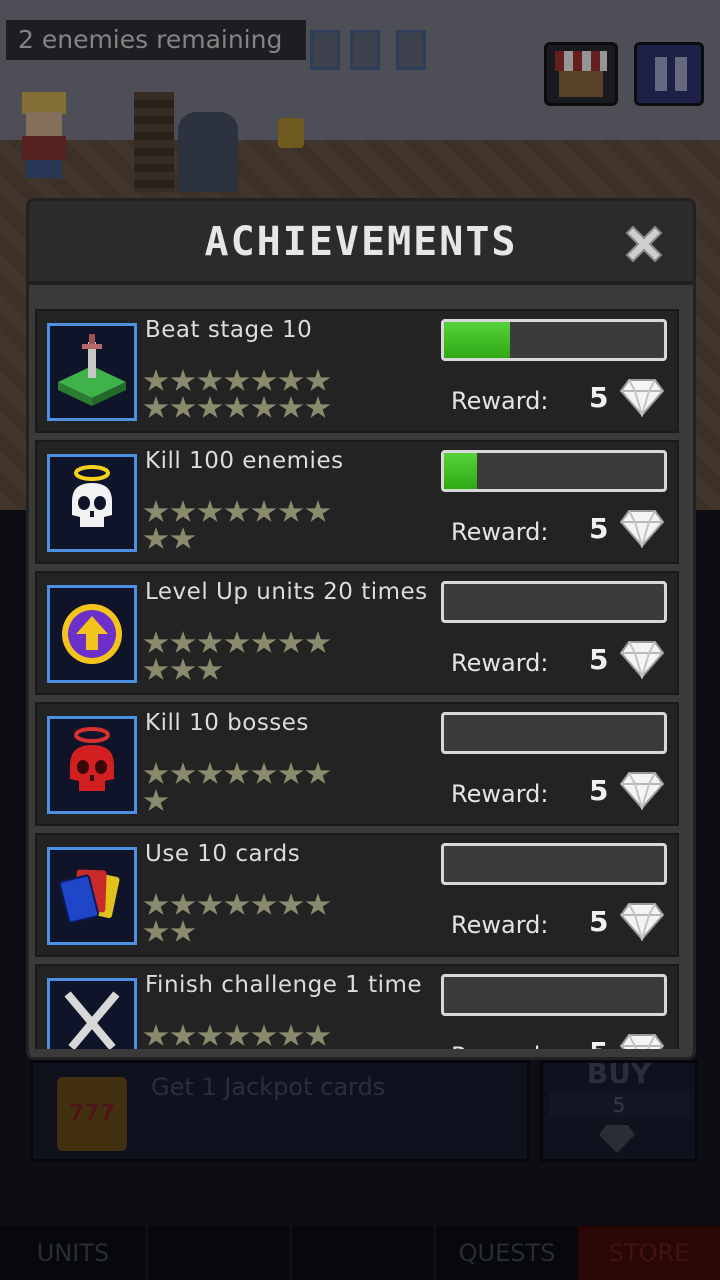 The width and height of the screenshot is (720, 1280). Describe the element at coordinates (92, 1020) in the screenshot. I see `crossed-swords-icon` at that location.